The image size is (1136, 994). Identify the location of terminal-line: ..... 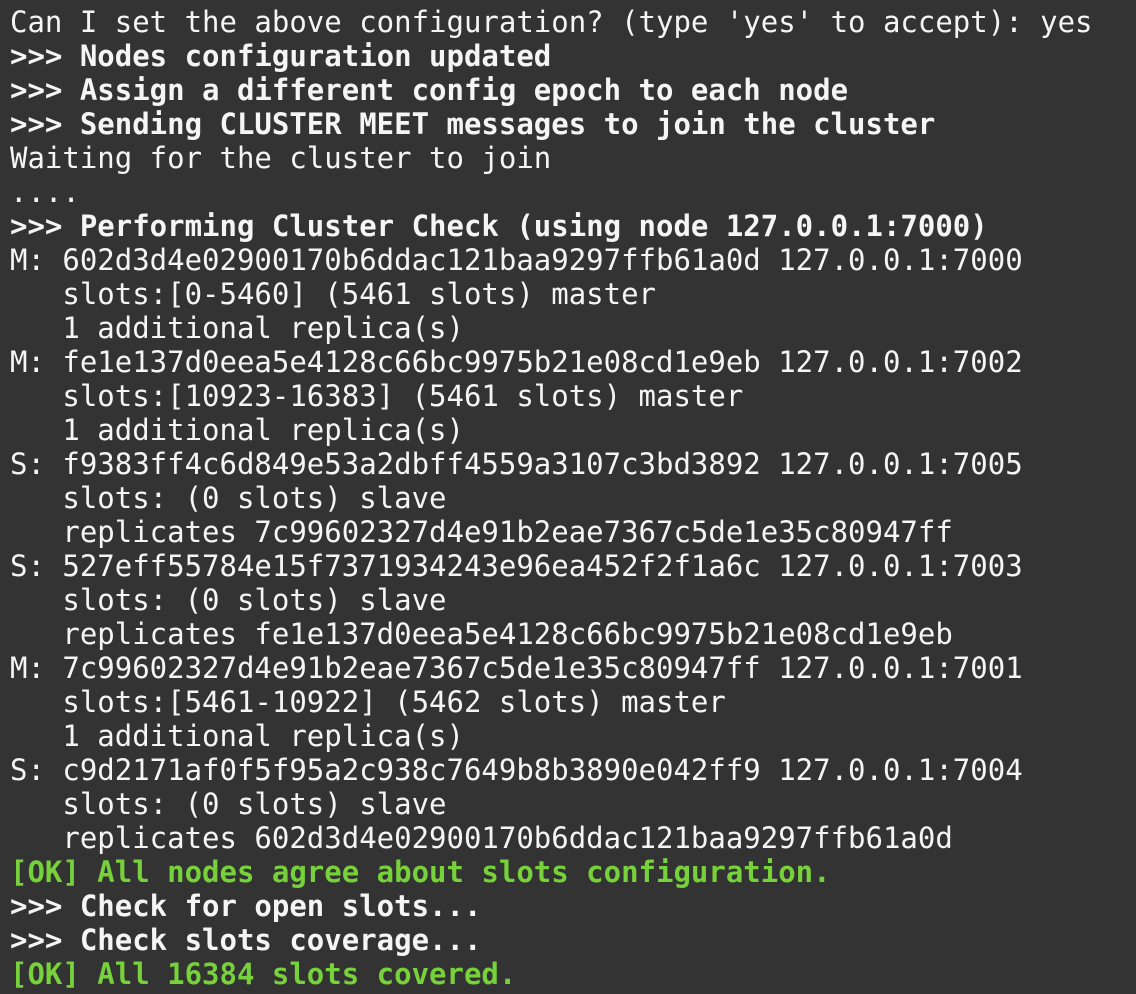
(45, 192).